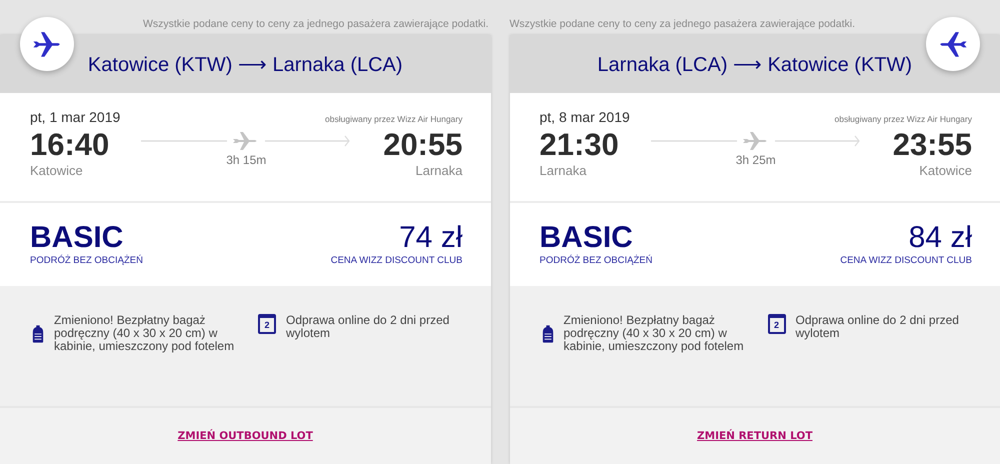 Image resolution: width=1000 pixels, height=464 pixels. I want to click on arrival-time: 20:55, so click(422, 145).